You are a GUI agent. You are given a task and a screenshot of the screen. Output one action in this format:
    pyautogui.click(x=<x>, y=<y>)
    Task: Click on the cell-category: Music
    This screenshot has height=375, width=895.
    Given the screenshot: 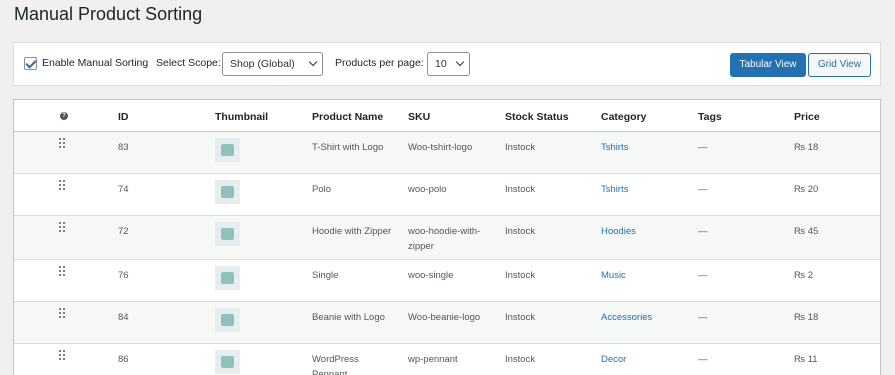 What is the action you would take?
    pyautogui.click(x=641, y=275)
    